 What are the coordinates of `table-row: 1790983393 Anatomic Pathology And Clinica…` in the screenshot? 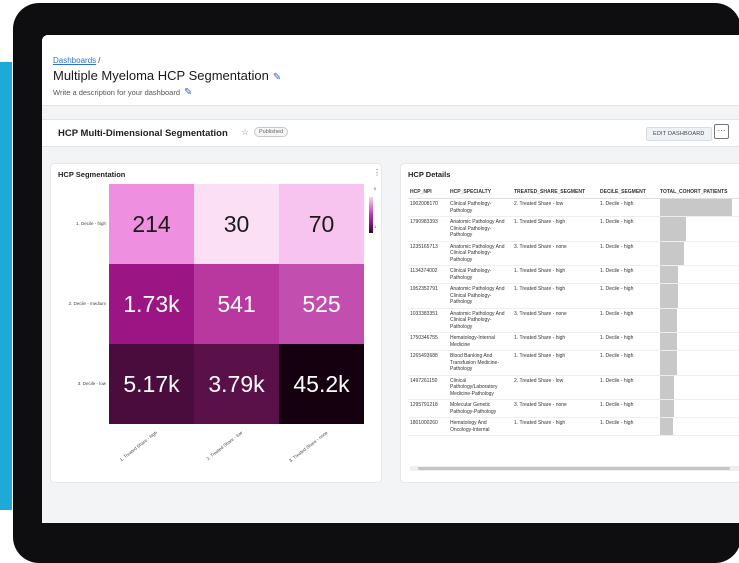 It's located at (573, 229).